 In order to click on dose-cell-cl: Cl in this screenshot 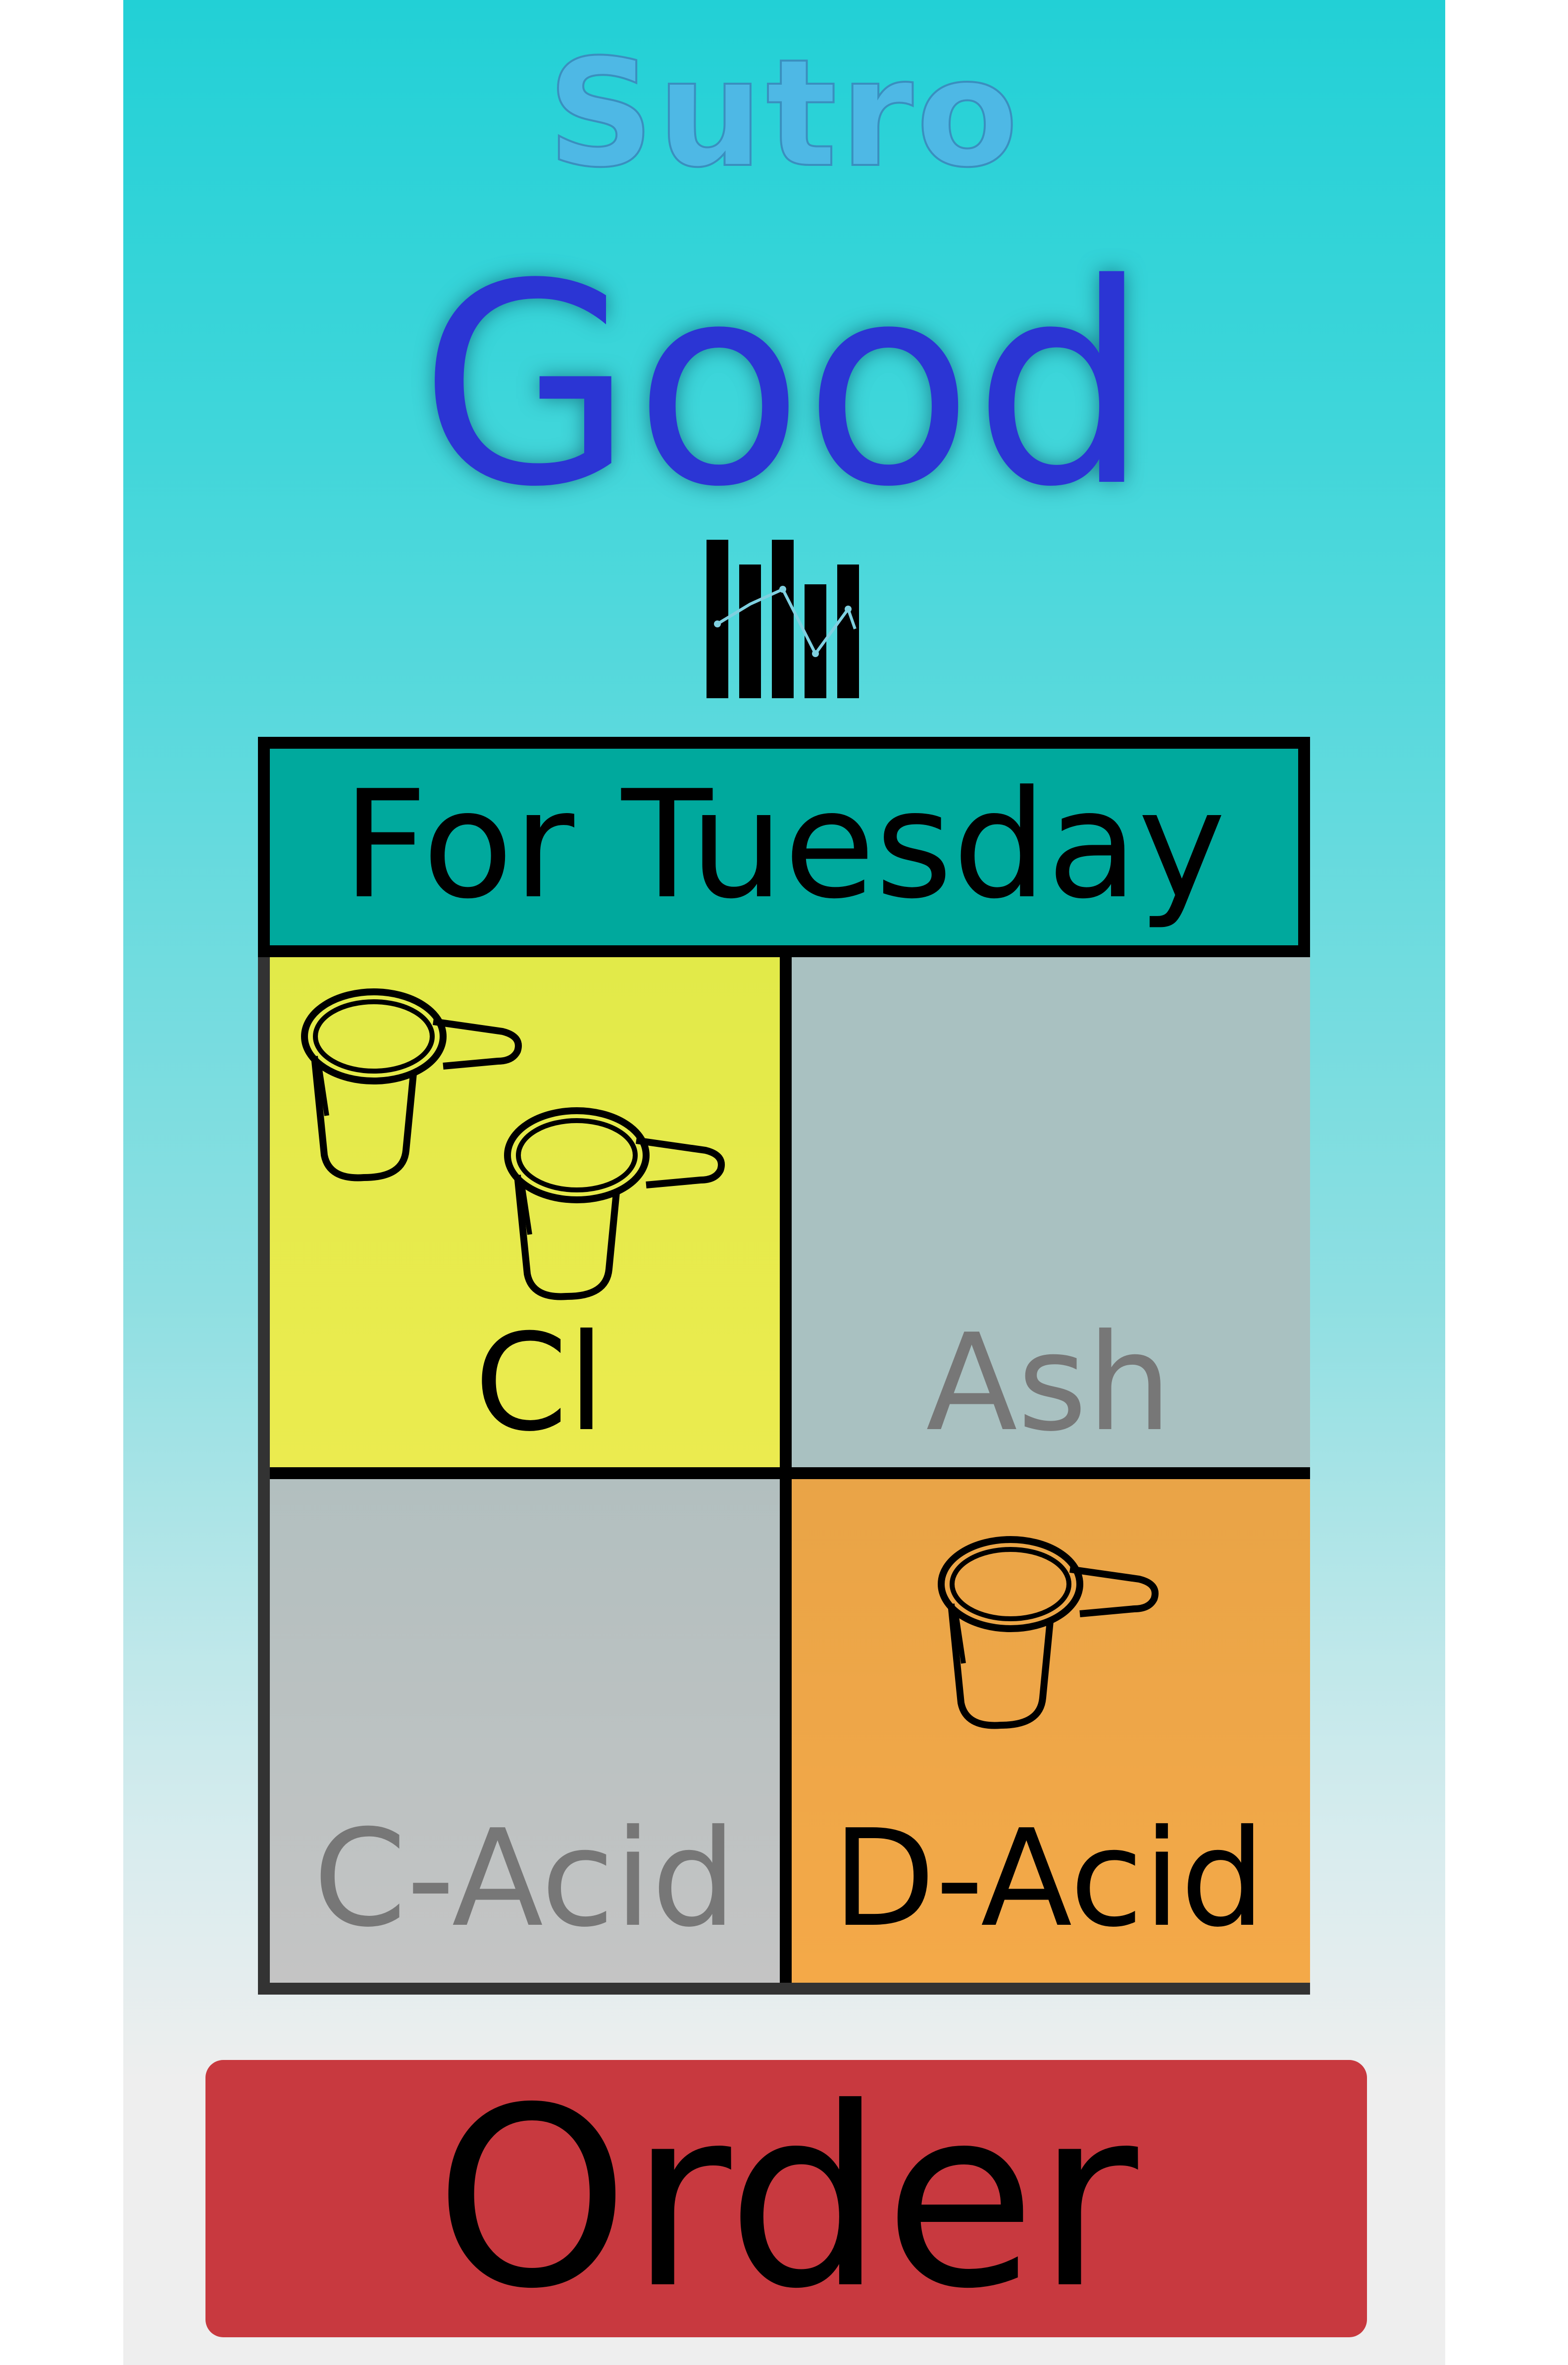, I will do `click(525, 1212)`.